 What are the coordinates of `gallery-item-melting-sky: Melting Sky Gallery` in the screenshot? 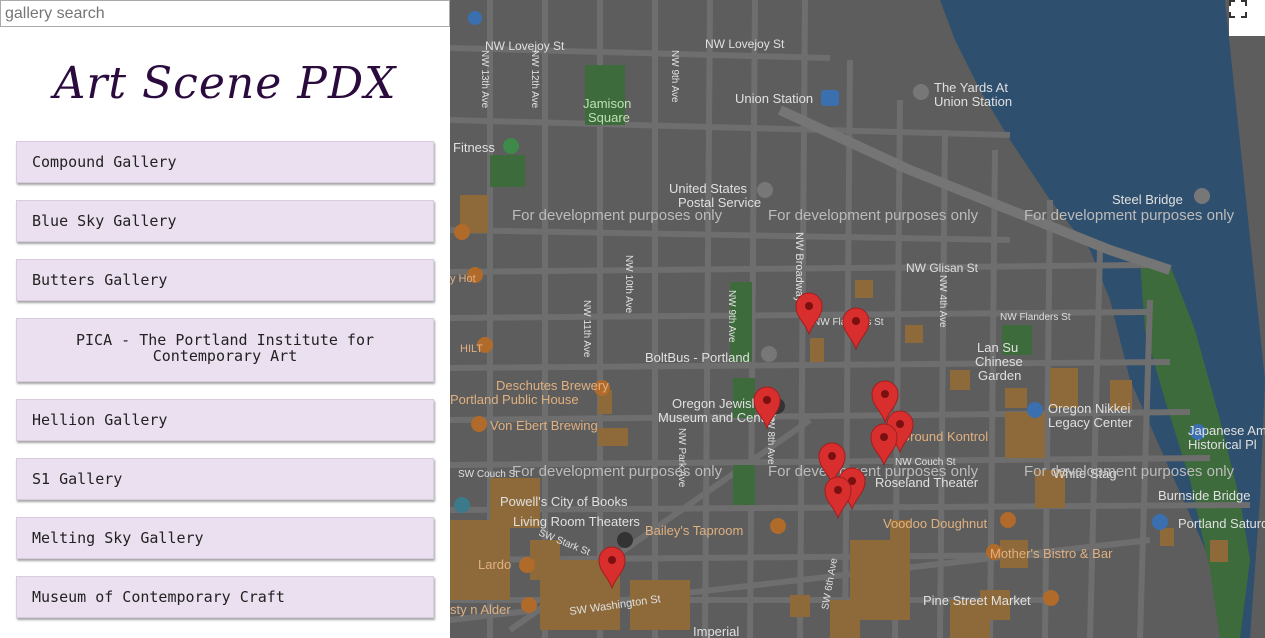 It's located at (225, 538).